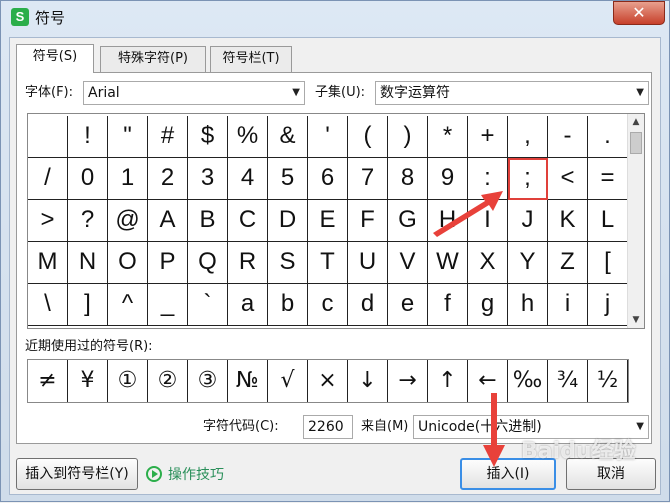  I want to click on symbol-cell: E, so click(328, 221).